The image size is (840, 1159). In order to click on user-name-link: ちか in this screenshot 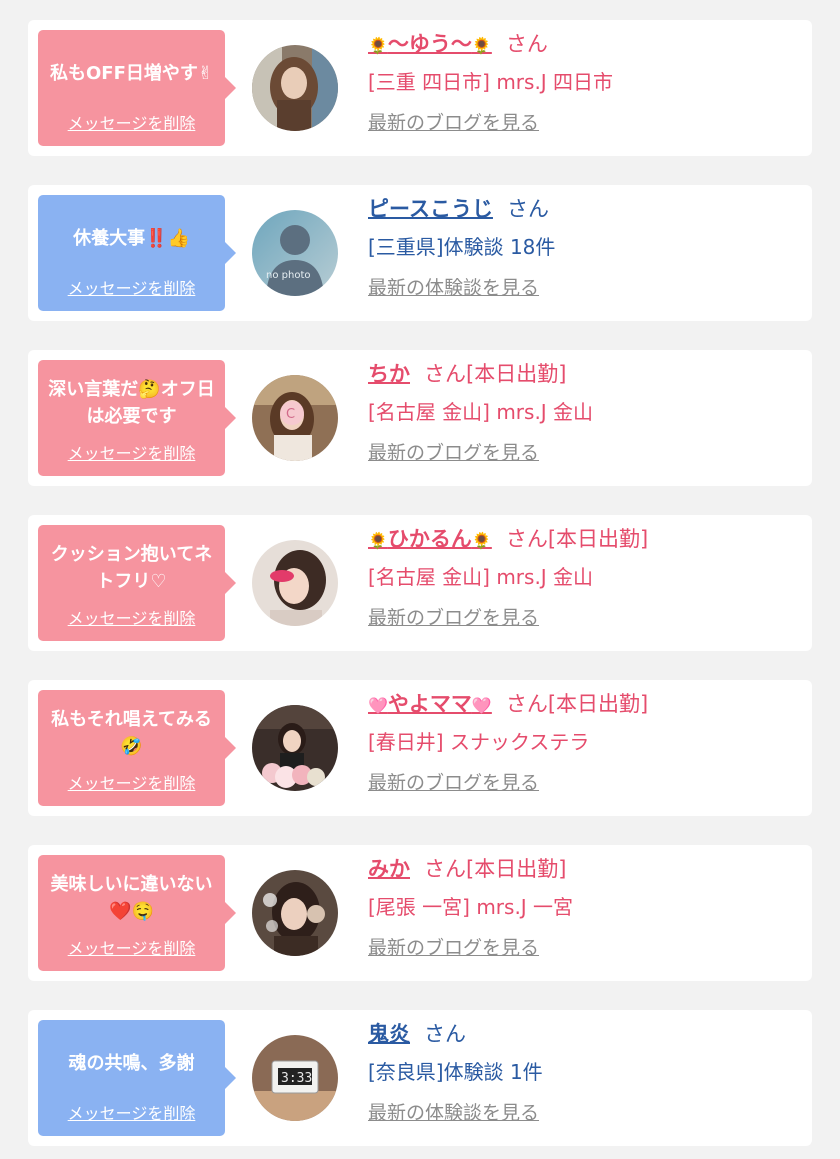, I will do `click(389, 374)`.